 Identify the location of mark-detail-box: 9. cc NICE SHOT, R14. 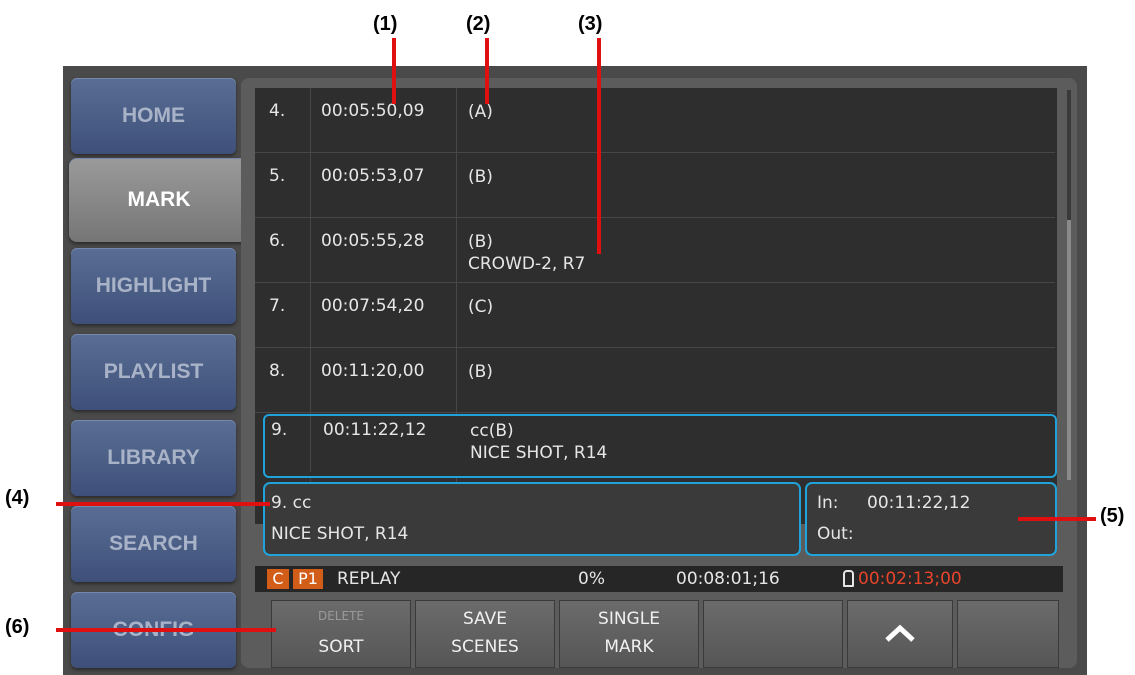
(532, 519).